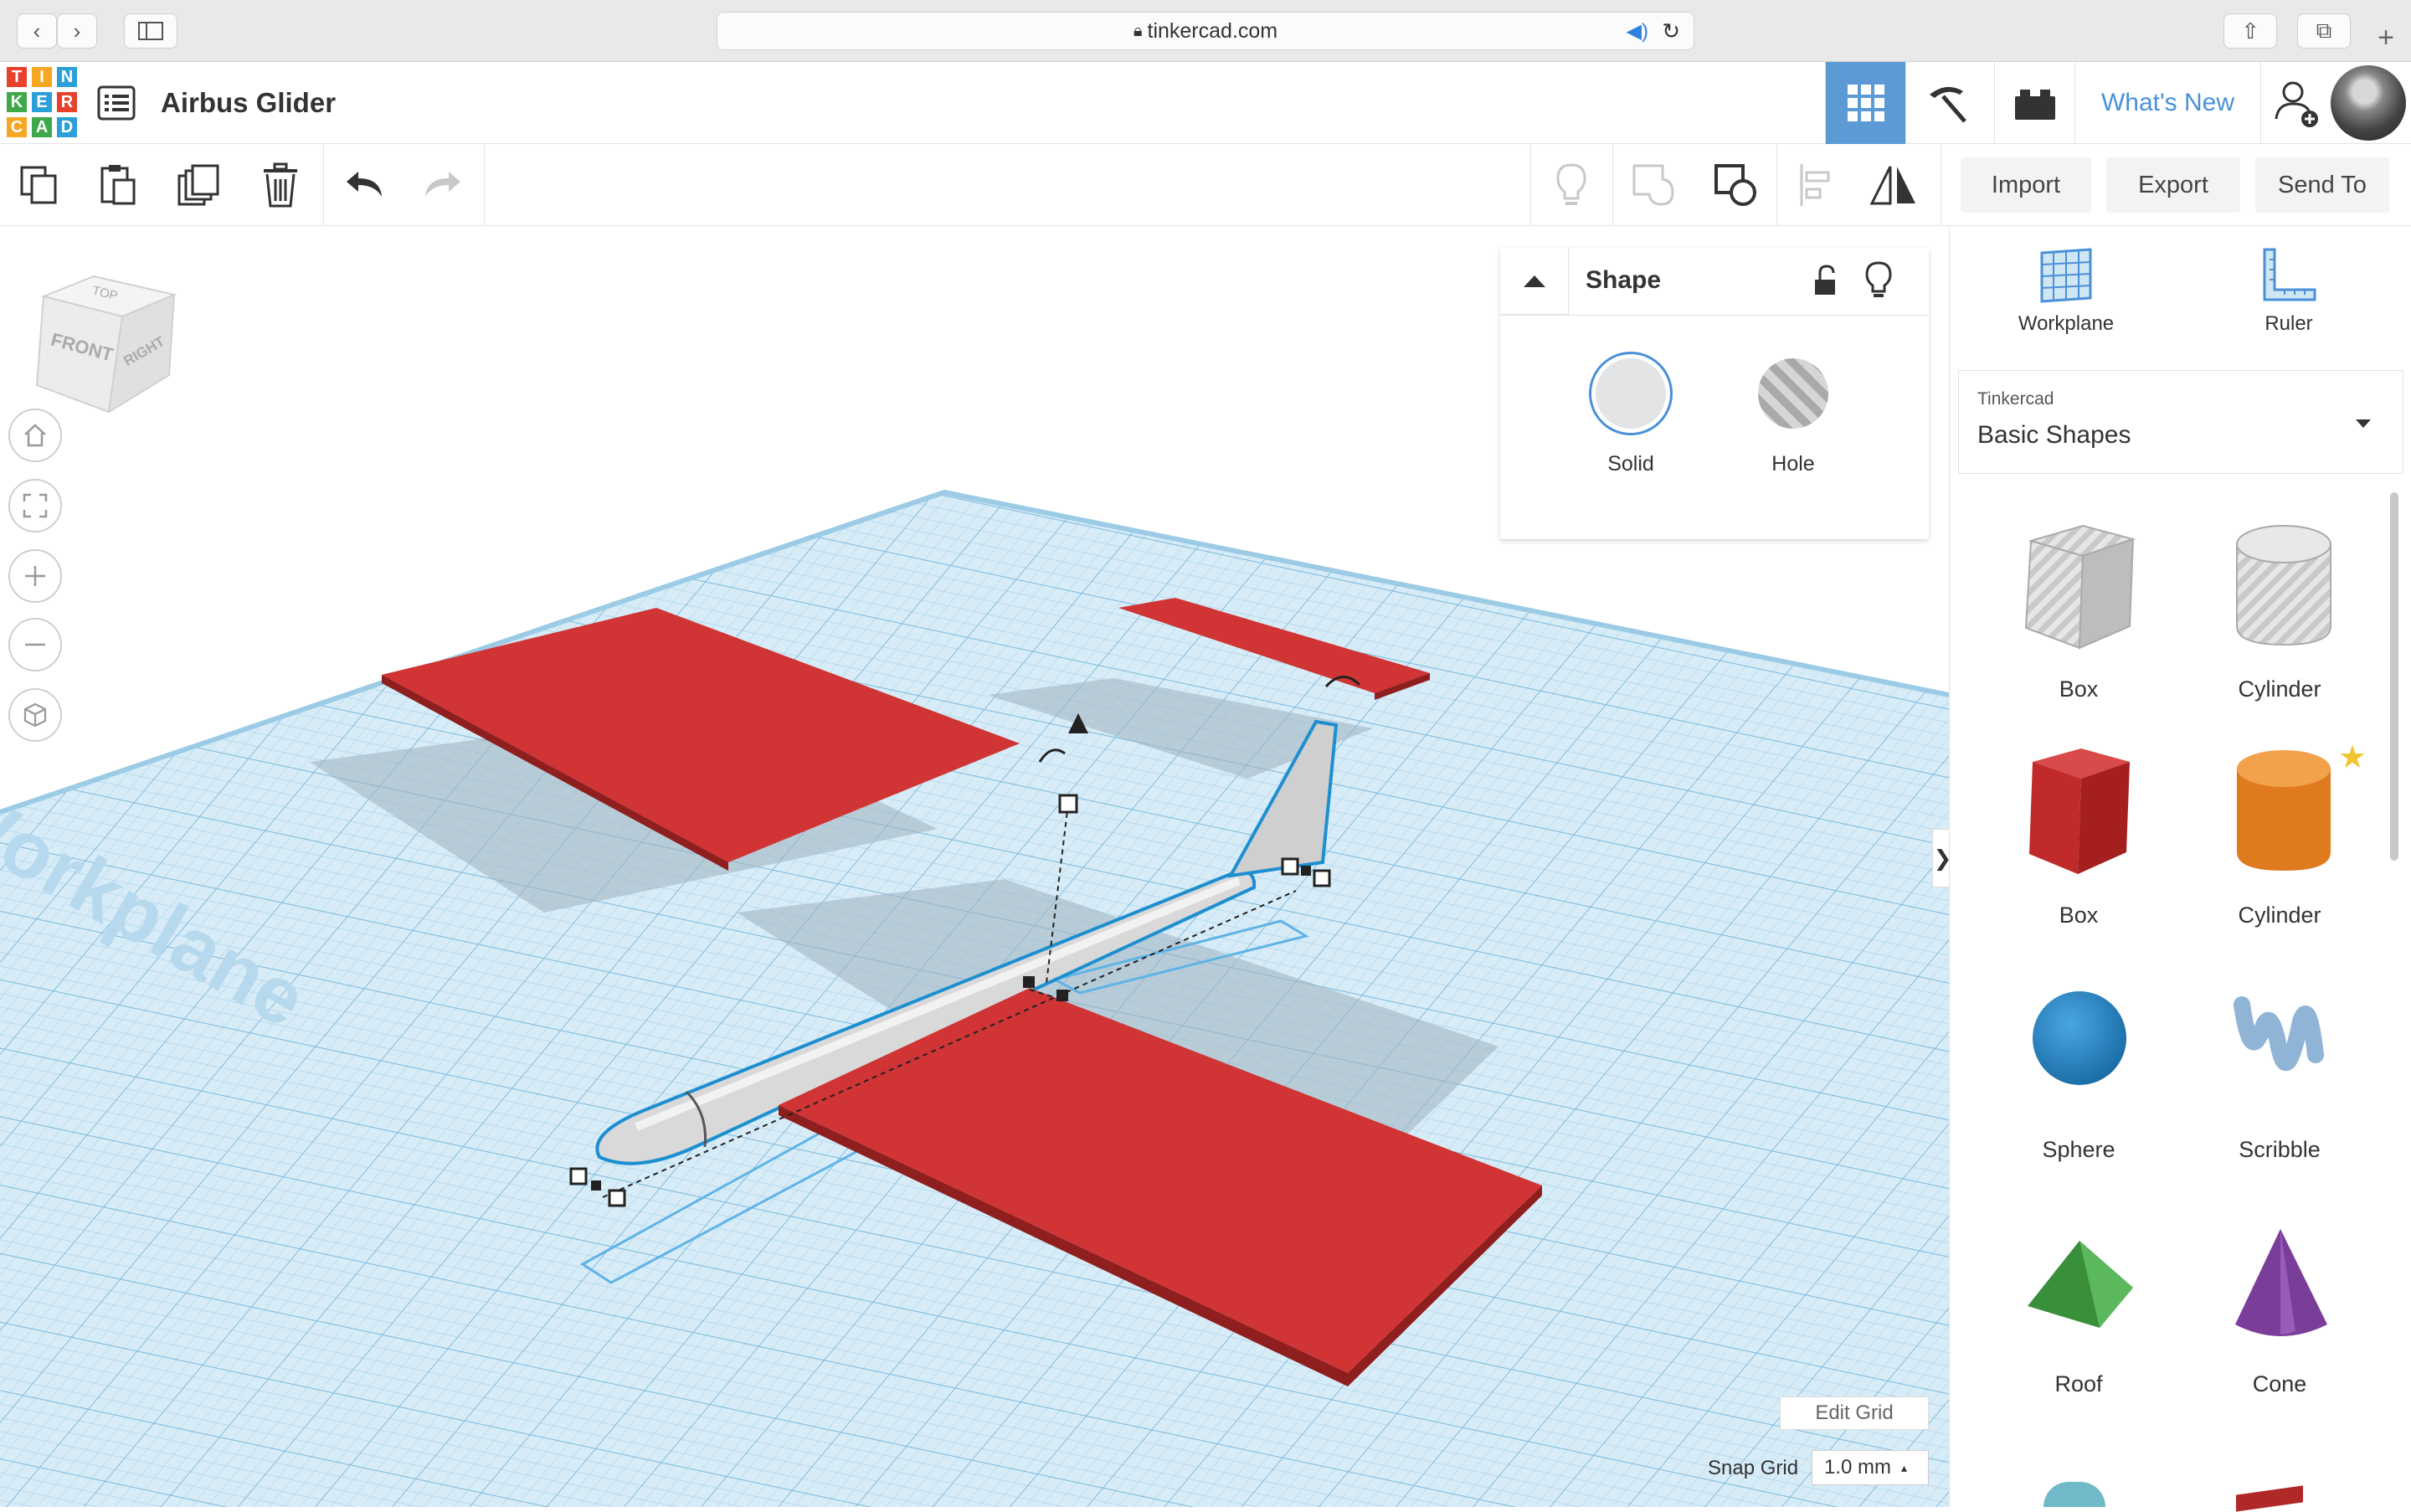 The height and width of the screenshot is (1512, 2411). Describe the element at coordinates (1793, 393) in the screenshot. I see `hole-option` at that location.